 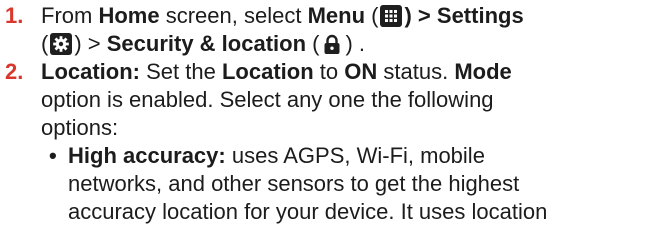 What do you see at coordinates (483, 71) in the screenshot?
I see `mode-label: Mode` at bounding box center [483, 71].